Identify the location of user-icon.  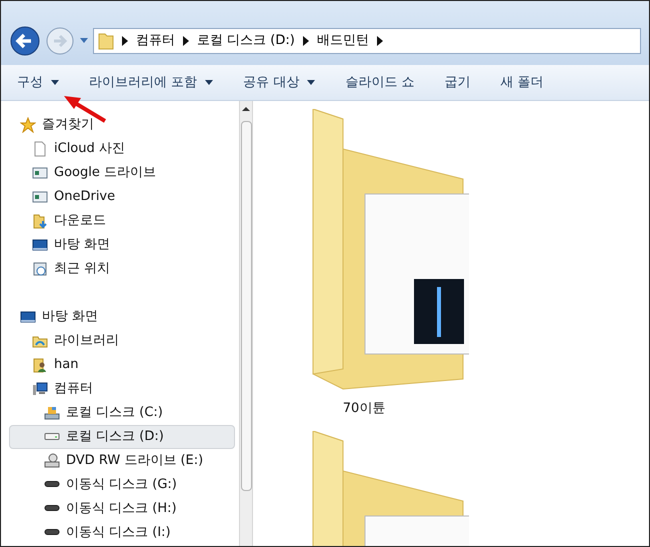
(40, 365).